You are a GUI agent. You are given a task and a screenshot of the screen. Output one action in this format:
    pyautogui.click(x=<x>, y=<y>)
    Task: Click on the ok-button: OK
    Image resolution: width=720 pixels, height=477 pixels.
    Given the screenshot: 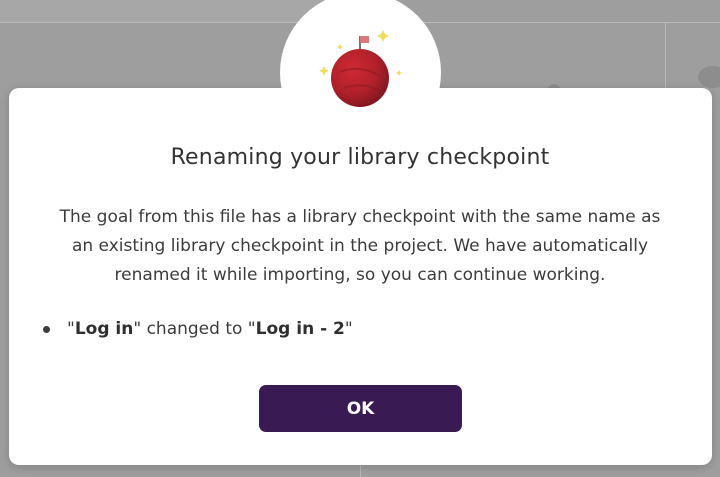 What is the action you would take?
    pyautogui.click(x=360, y=408)
    